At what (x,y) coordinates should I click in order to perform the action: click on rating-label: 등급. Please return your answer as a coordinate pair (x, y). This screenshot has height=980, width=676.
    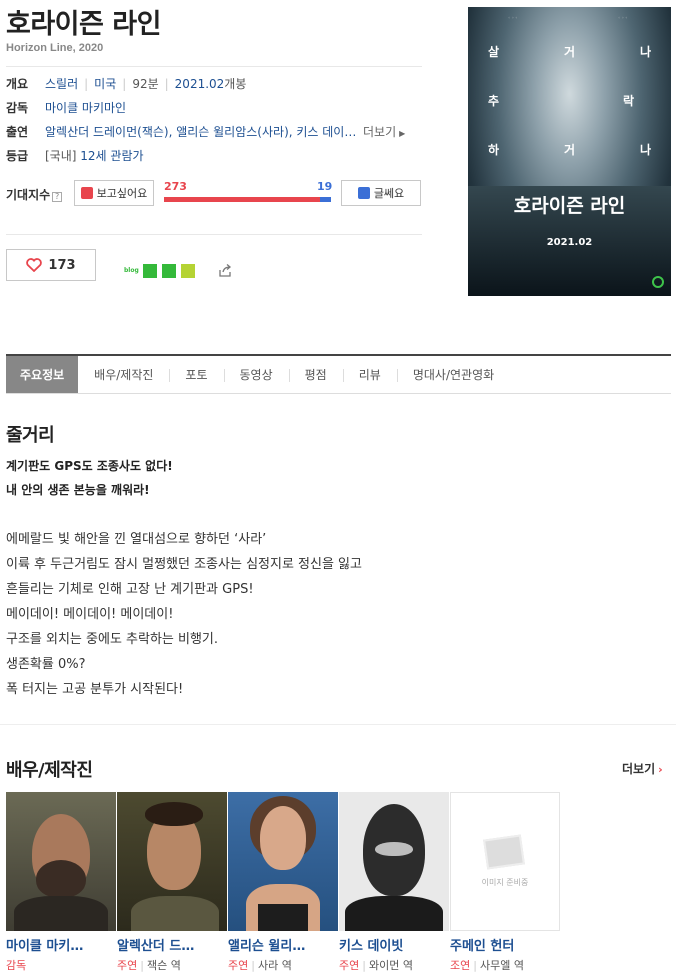
    Looking at the image, I should click on (17, 156).